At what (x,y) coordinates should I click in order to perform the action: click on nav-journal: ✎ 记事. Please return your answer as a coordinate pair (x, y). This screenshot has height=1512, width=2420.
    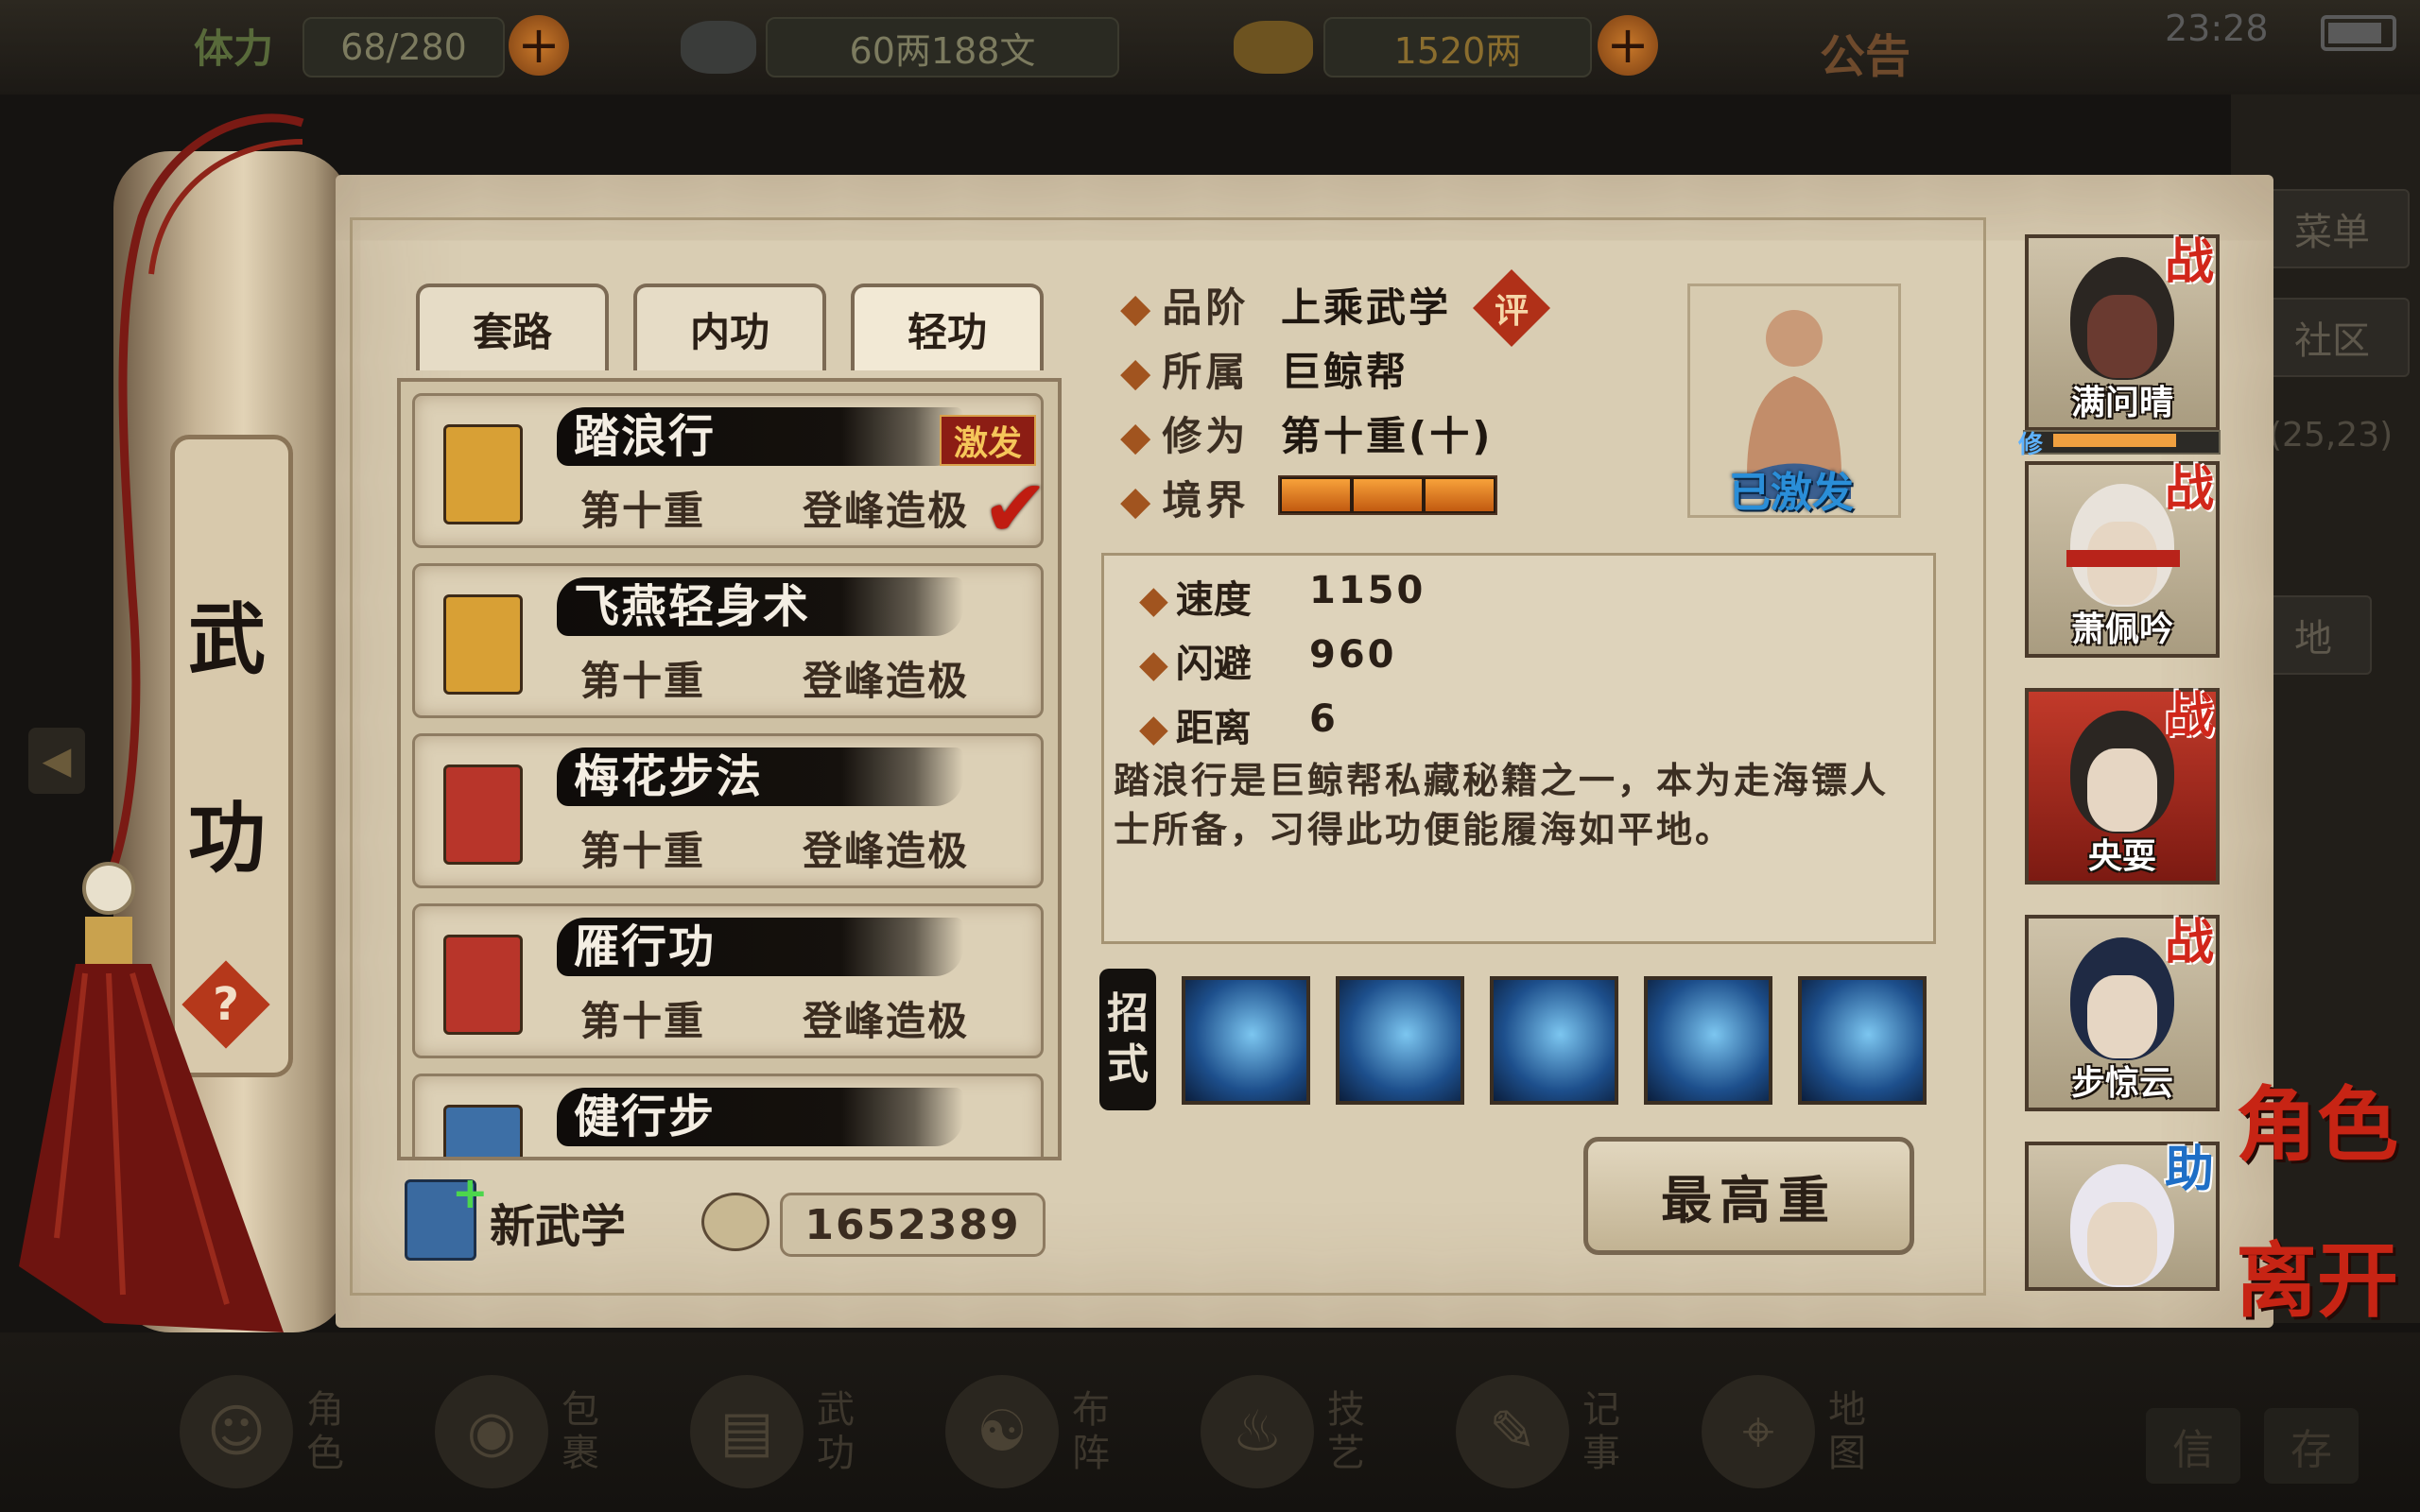
    Looking at the image, I should click on (1565, 1431).